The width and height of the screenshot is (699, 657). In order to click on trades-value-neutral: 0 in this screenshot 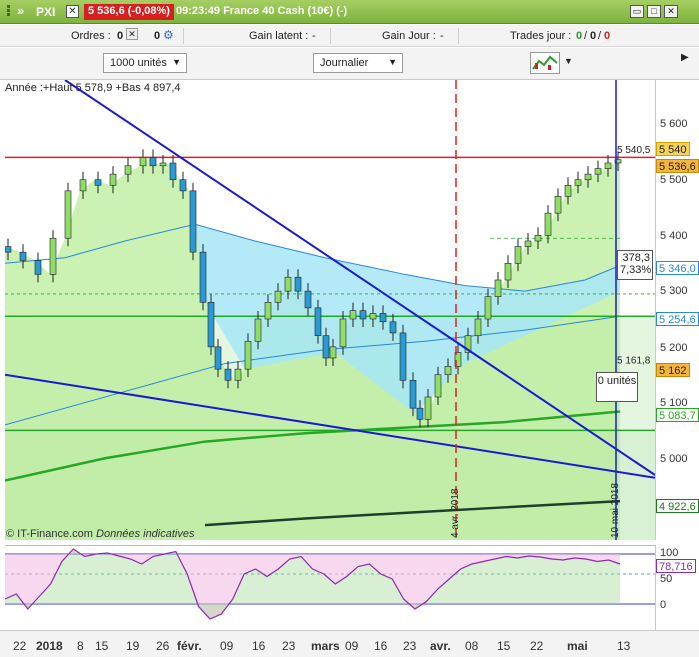, I will do `click(593, 36)`.